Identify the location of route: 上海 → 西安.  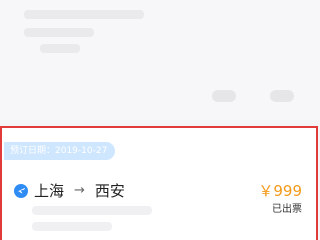
(69, 190).